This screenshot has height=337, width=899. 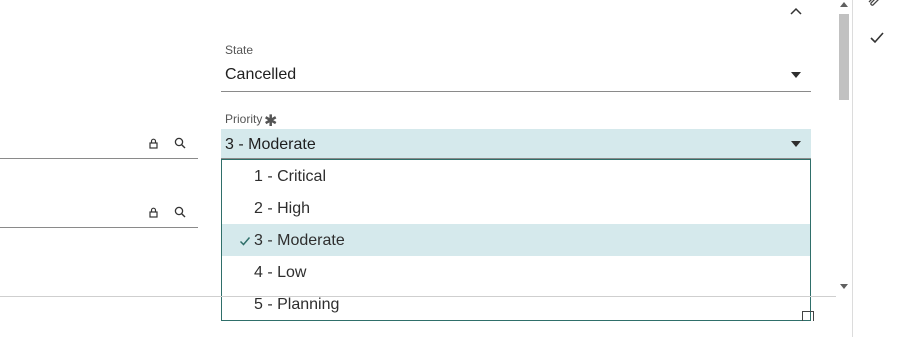 What do you see at coordinates (516, 176) in the screenshot?
I see `priority-option: 1 - Critical` at bounding box center [516, 176].